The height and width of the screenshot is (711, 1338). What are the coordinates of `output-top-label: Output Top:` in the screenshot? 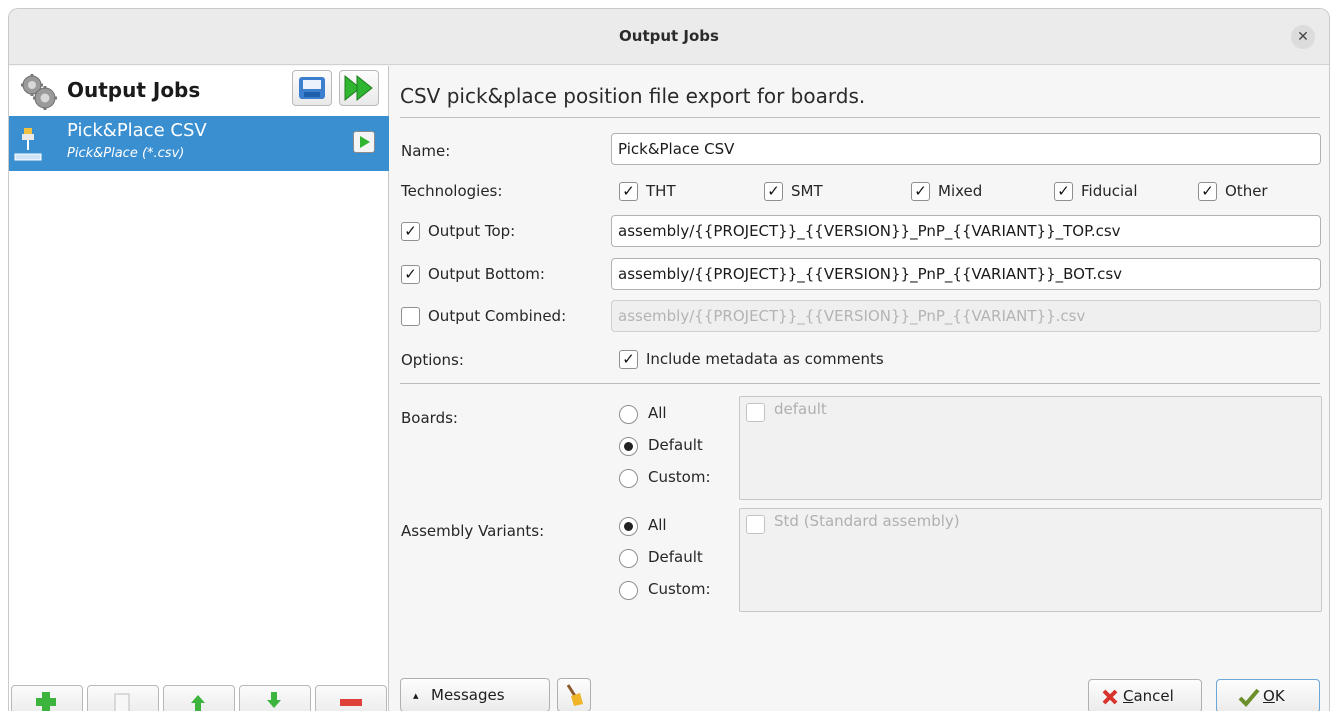 It's located at (472, 231).